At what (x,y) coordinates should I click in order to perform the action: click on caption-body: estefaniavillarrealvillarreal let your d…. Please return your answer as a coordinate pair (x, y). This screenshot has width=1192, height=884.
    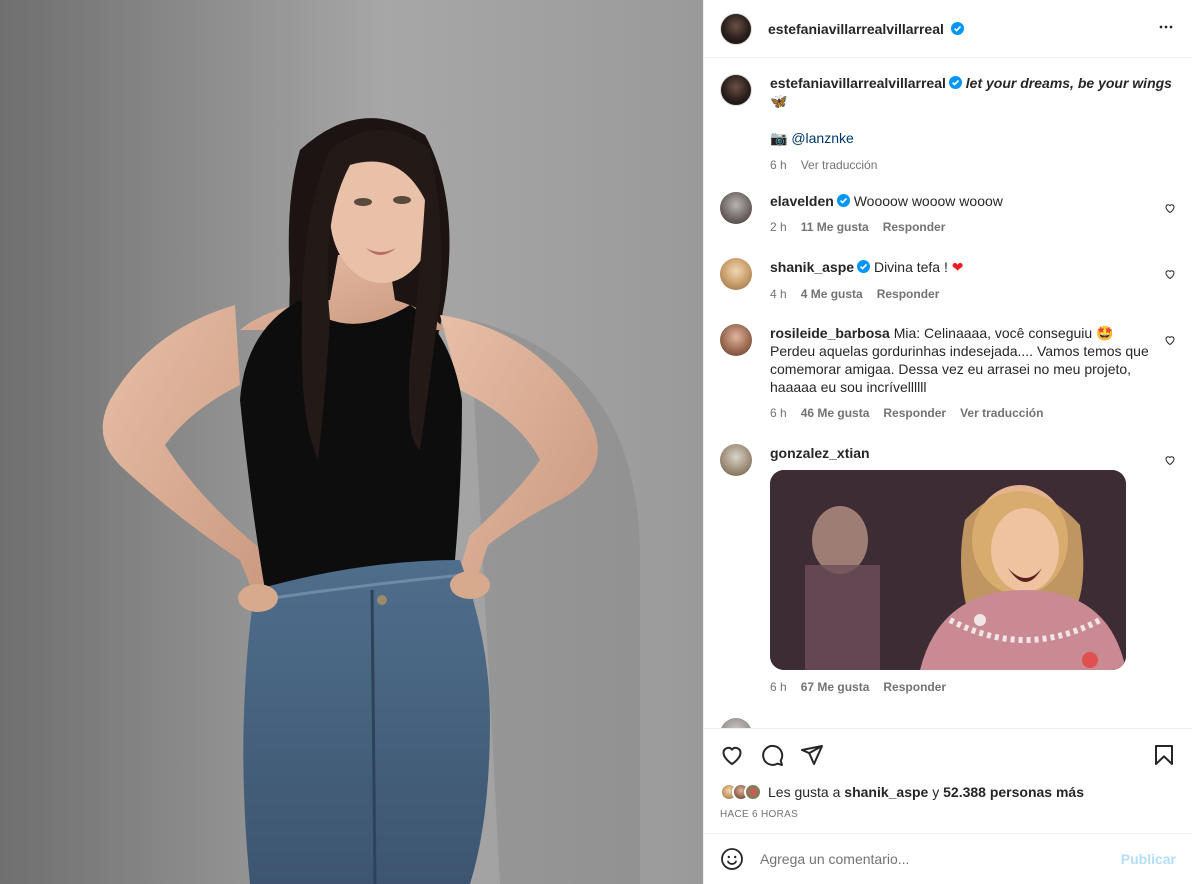
    Looking at the image, I should click on (973, 124).